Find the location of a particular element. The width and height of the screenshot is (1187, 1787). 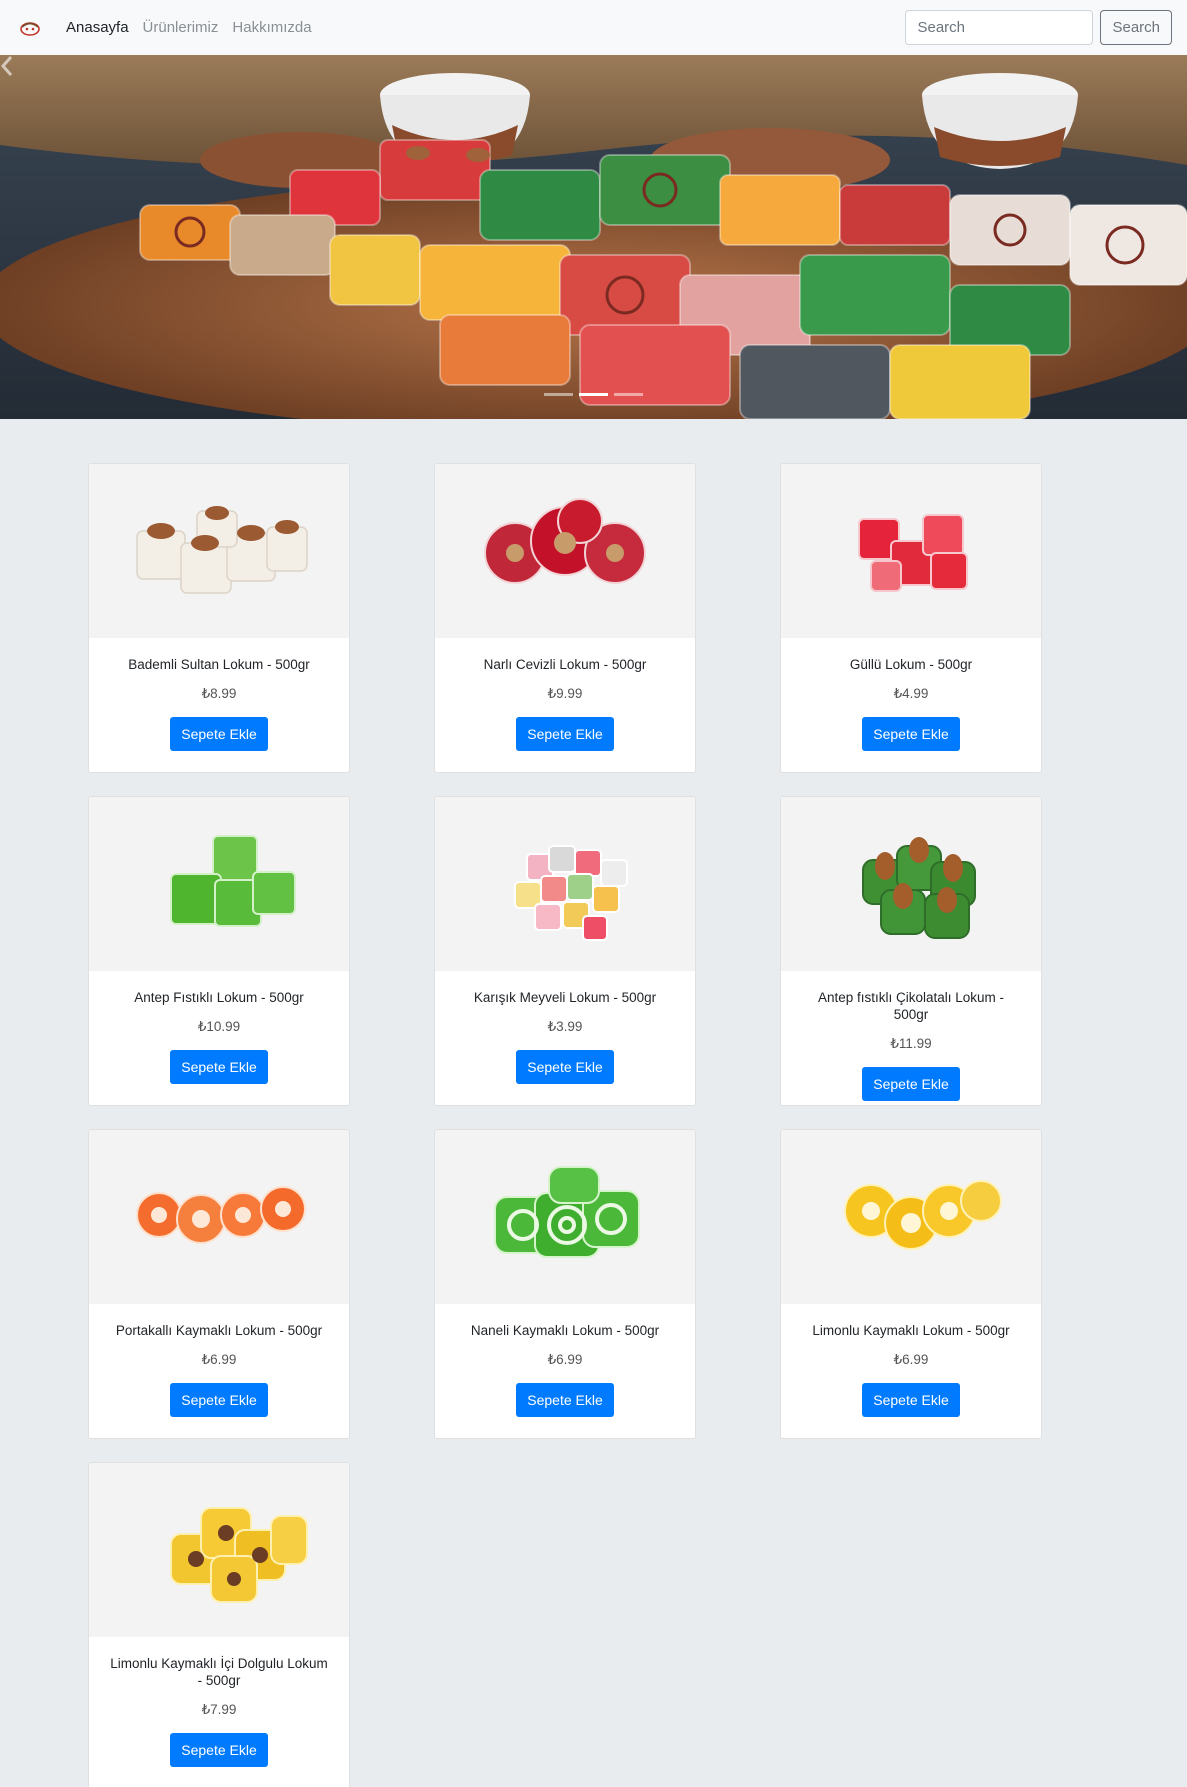

lokum-logo-icon is located at coordinates (29, 27).